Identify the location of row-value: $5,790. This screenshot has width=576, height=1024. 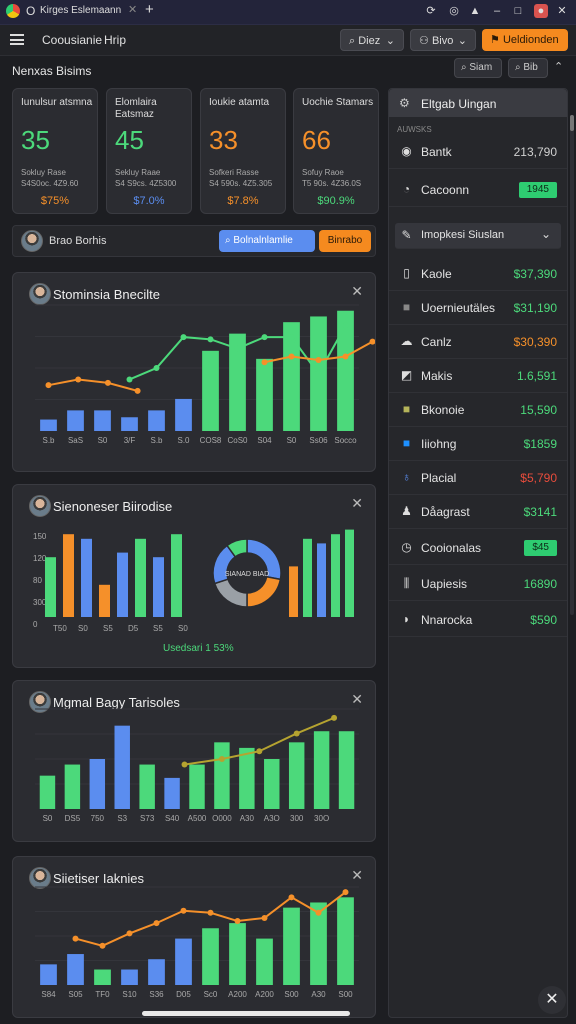
(538, 478).